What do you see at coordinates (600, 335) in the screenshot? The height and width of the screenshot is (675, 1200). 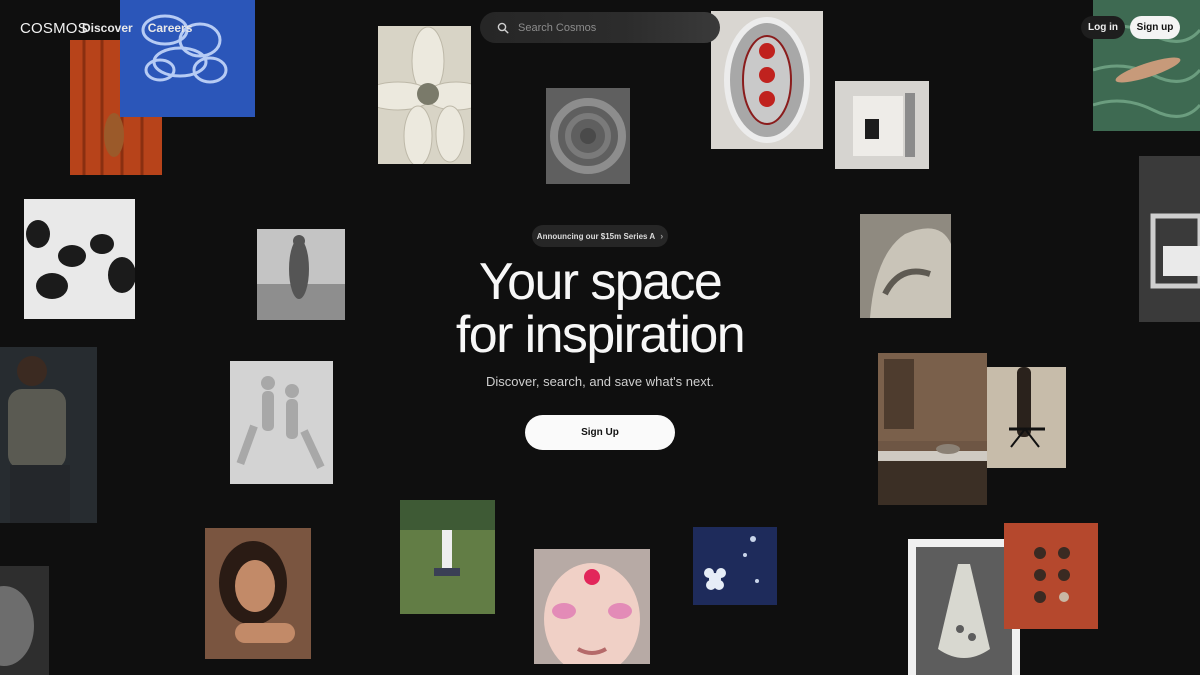 I see `headline-line-2: for inspiration` at bounding box center [600, 335].